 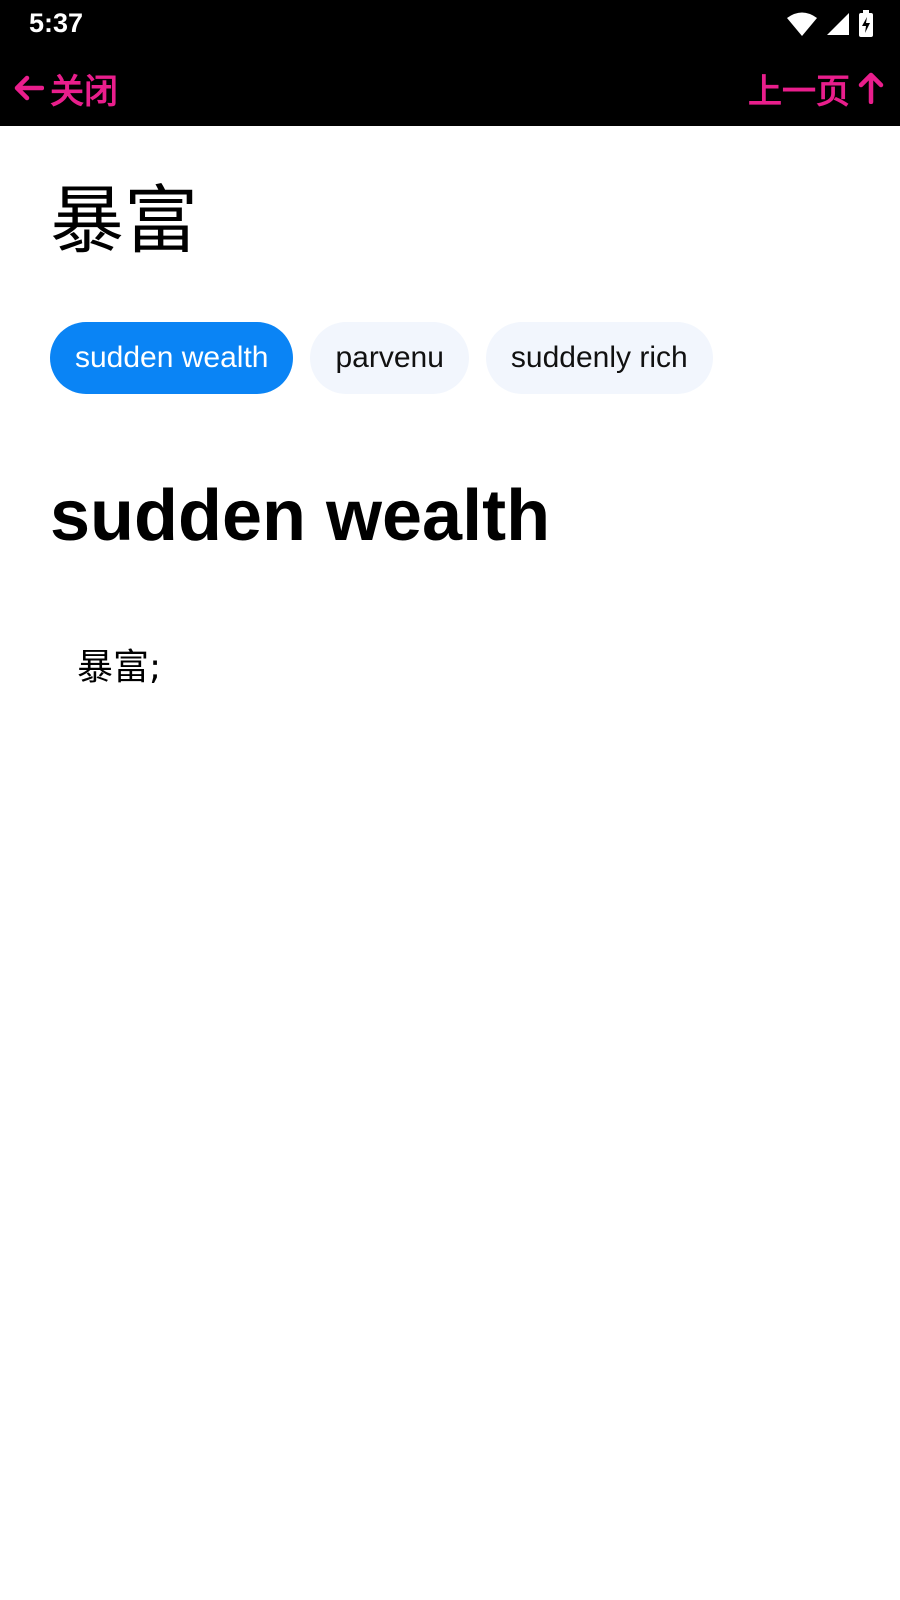 What do you see at coordinates (599, 358) in the screenshot?
I see `translation-chip: suddenly rich` at bounding box center [599, 358].